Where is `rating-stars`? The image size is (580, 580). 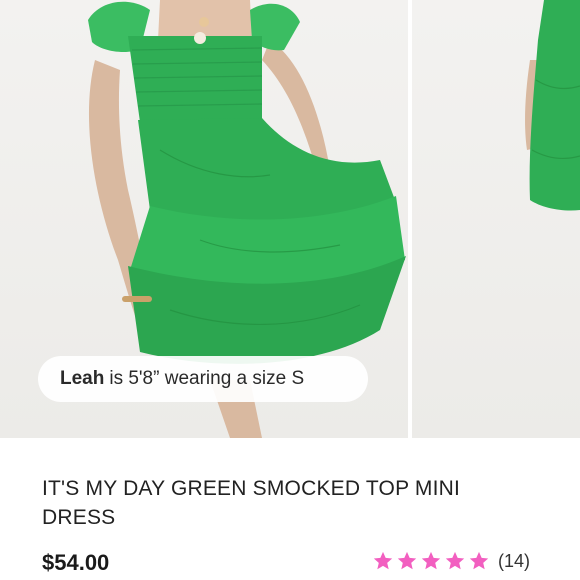 rating-stars is located at coordinates (431, 561).